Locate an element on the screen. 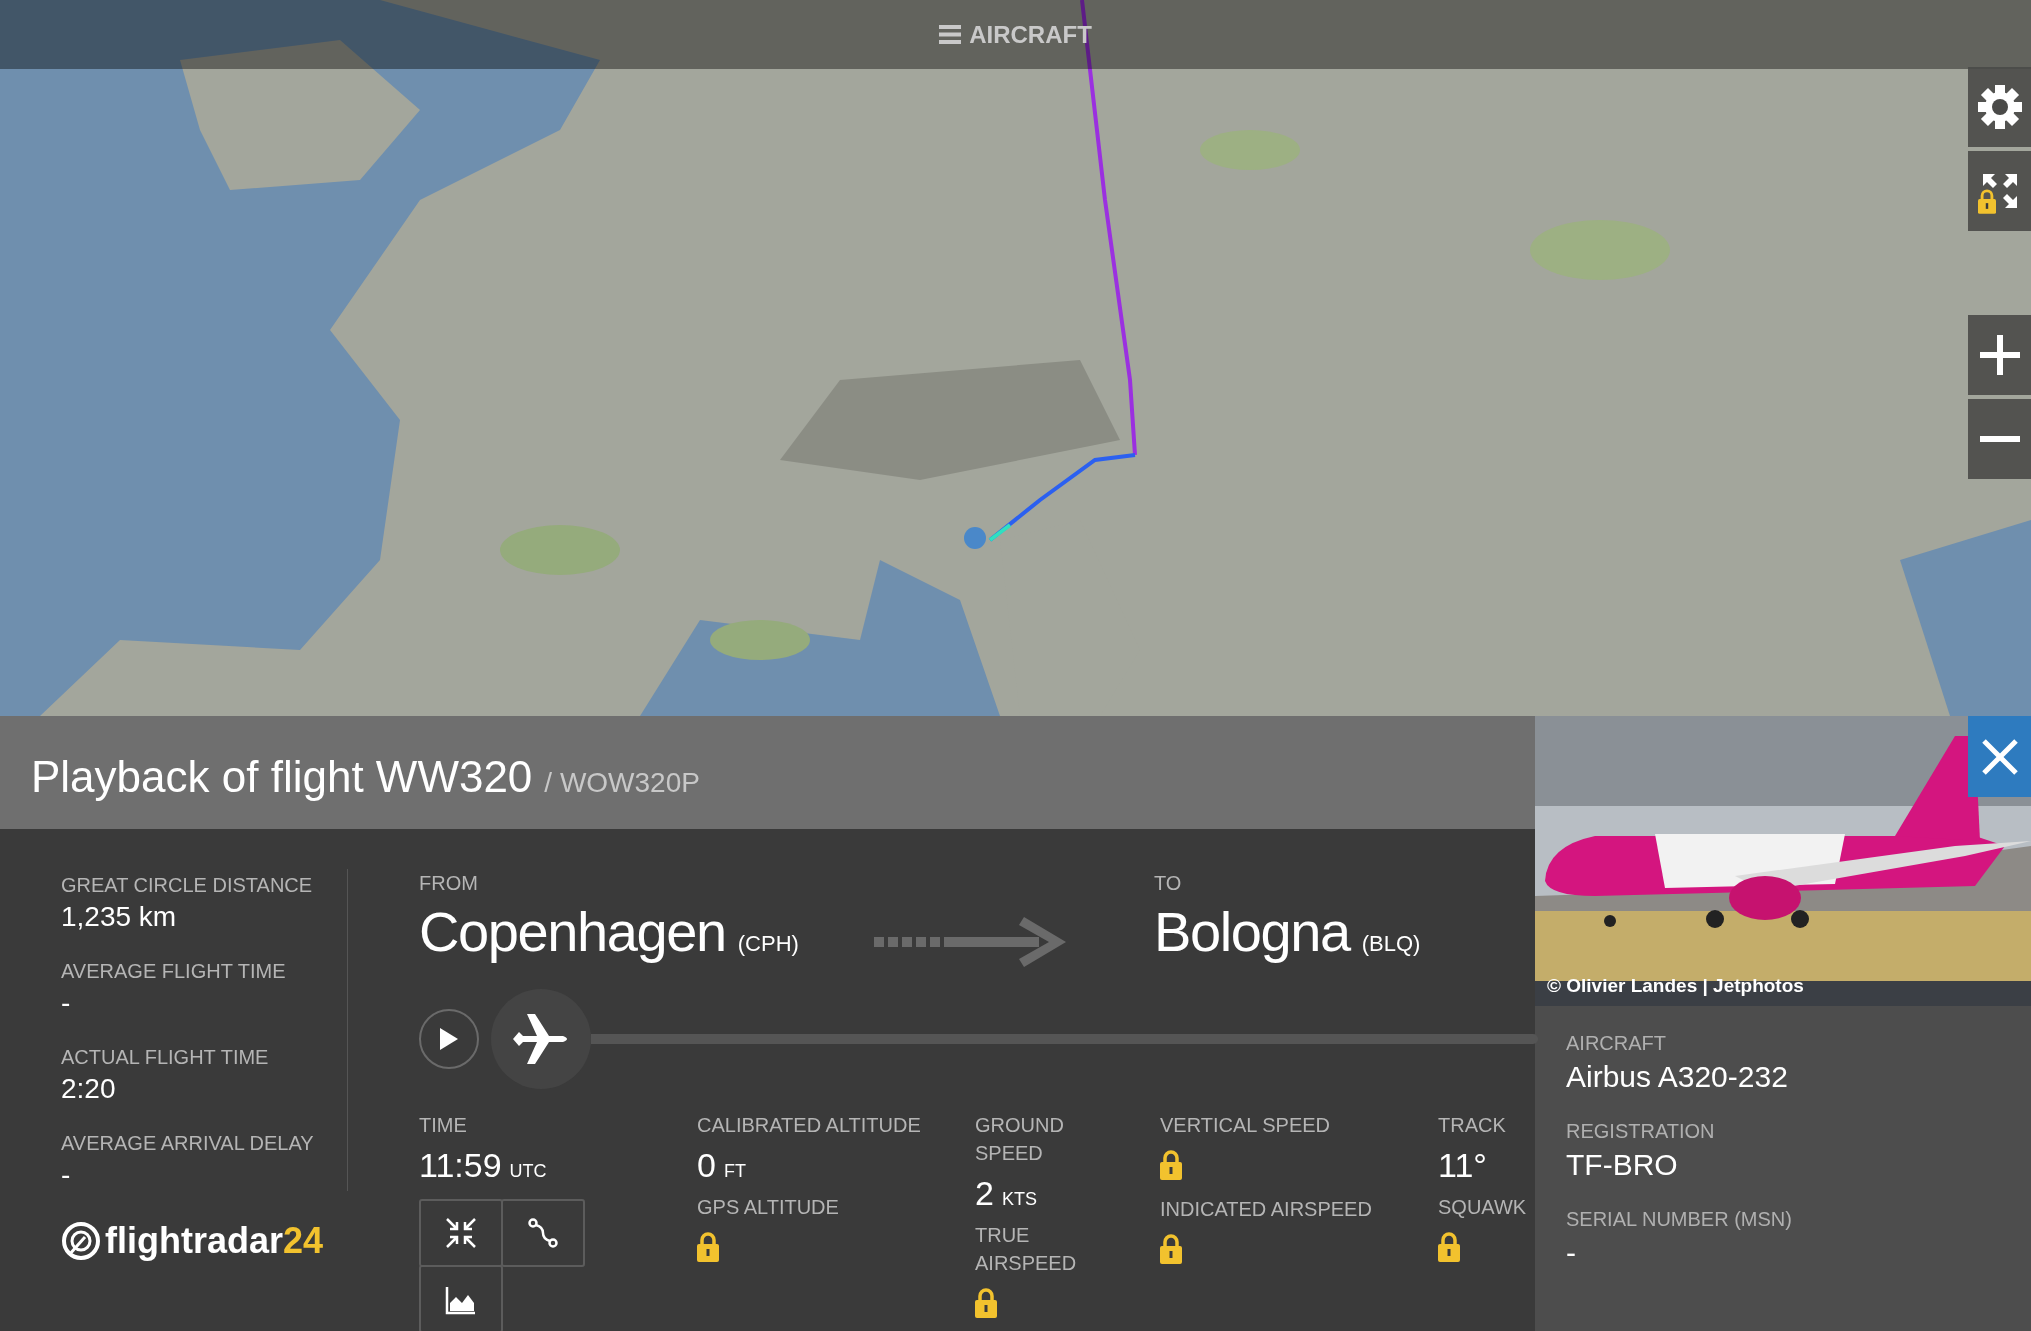 Image resolution: width=2031 pixels, height=1331 pixels. stat-value: 11:59 is located at coordinates (460, 1165).